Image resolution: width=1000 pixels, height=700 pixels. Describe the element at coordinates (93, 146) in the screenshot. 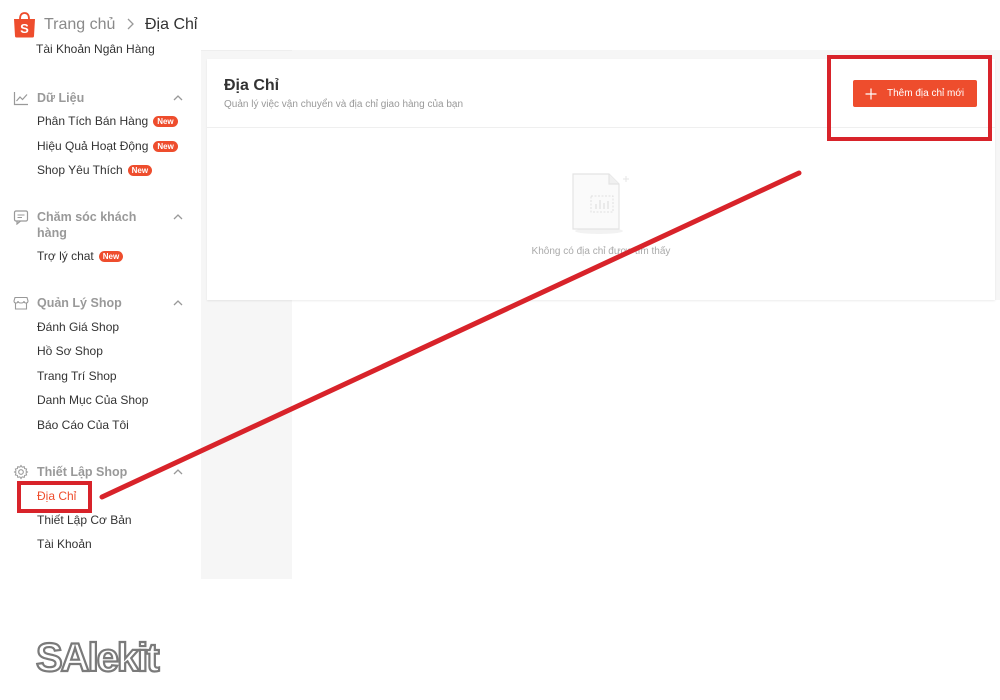

I see `sidebar-item-label: Hiệu Quả Hoạt Động` at that location.